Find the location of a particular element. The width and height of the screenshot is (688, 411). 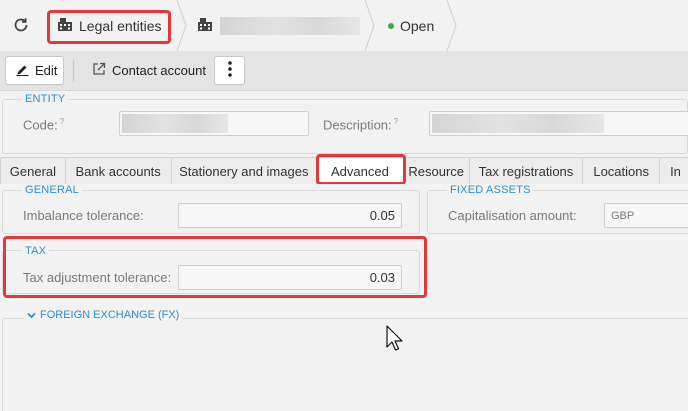

capitalisation-amount-label: Capitalisation amount: is located at coordinates (512, 215).